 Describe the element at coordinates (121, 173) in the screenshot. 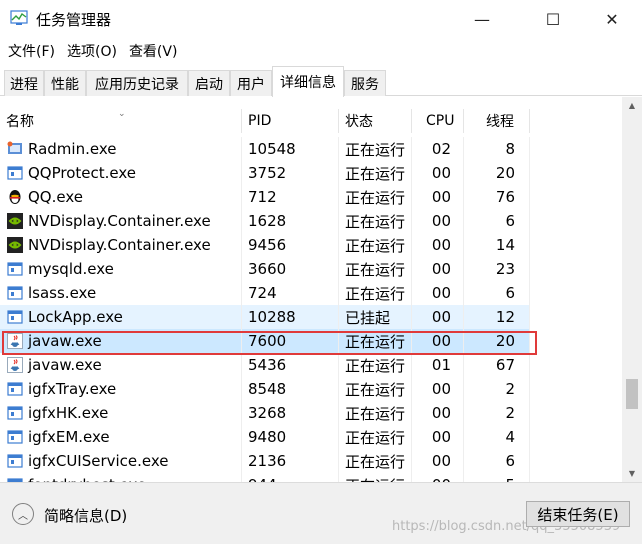

I see `cell-name: QQProtect.exe` at that location.